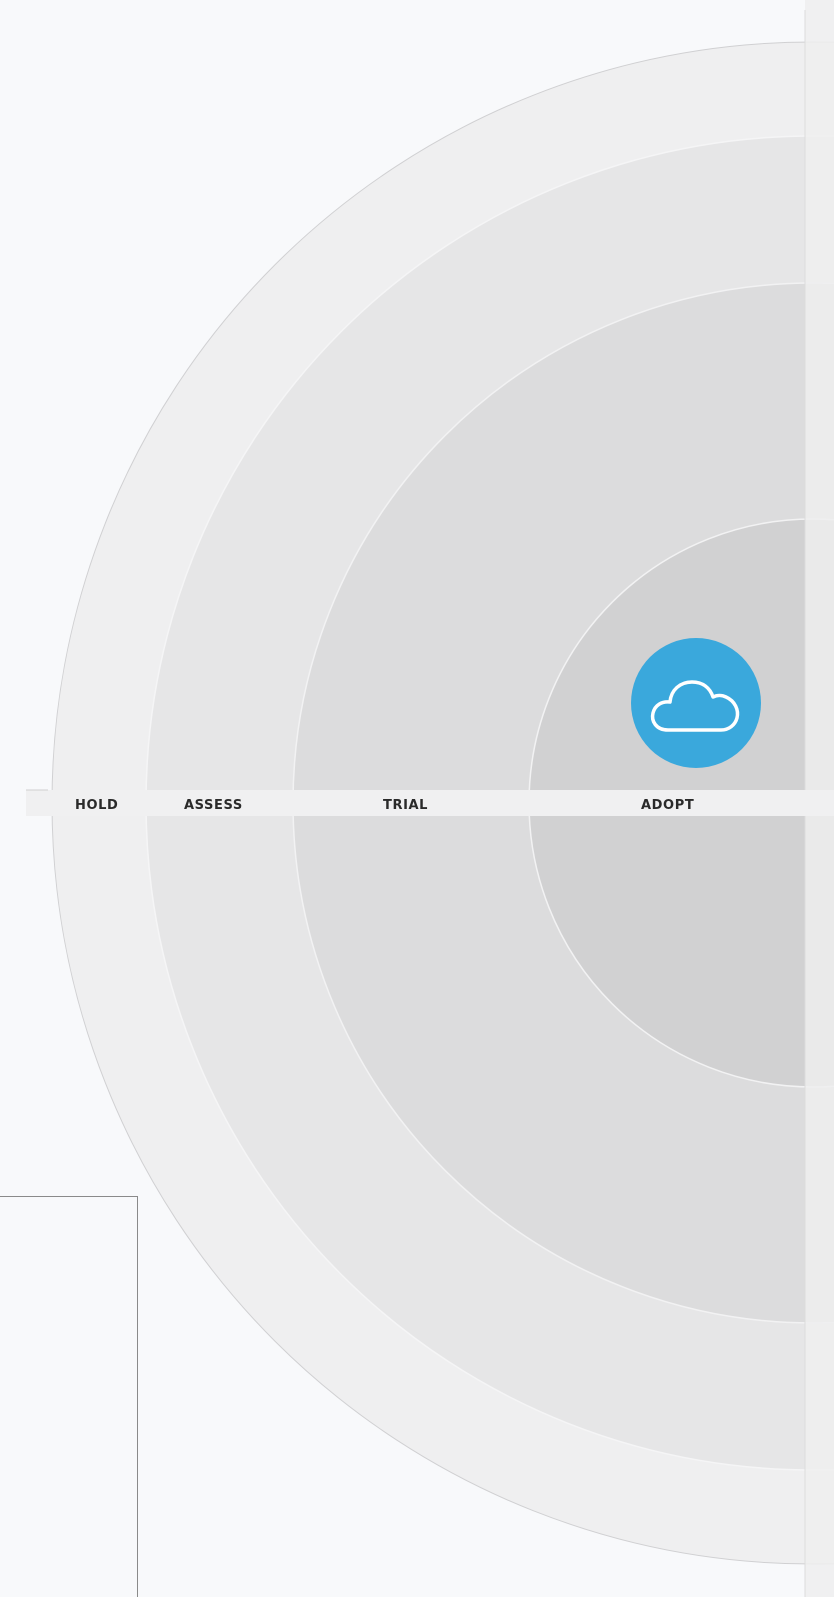  What do you see at coordinates (69, 1396) in the screenshot?
I see `side-panel` at bounding box center [69, 1396].